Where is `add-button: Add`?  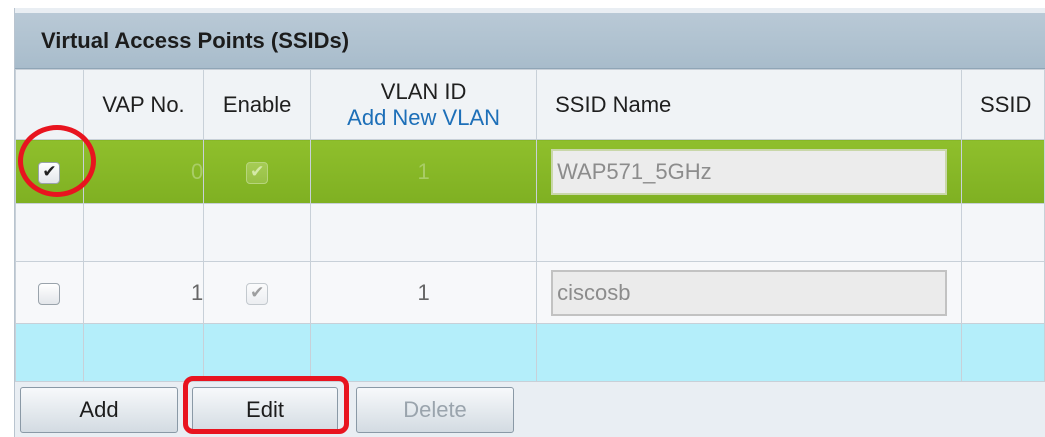
add-button: Add is located at coordinates (99, 410).